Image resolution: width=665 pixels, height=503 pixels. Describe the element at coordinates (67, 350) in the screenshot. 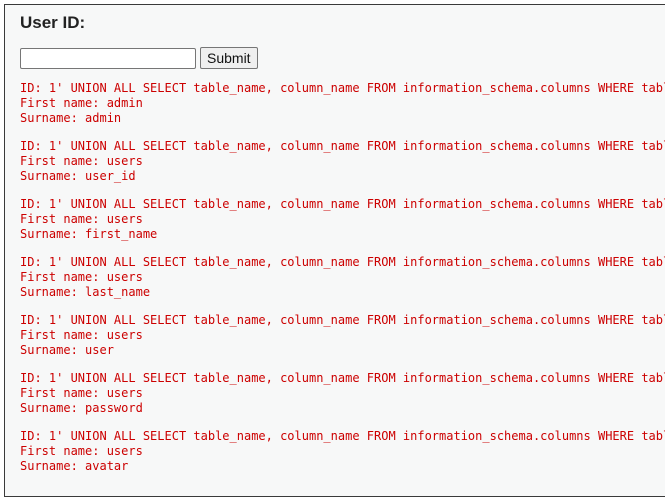

I see `result-surname: Surname: user` at that location.